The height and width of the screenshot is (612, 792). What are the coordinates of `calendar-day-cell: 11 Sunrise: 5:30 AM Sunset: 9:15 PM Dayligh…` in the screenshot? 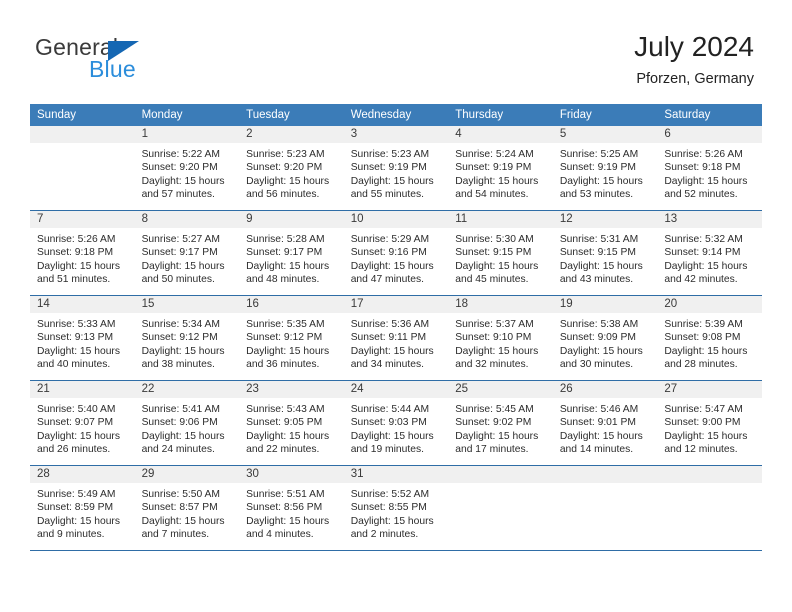 It's located at (500, 253).